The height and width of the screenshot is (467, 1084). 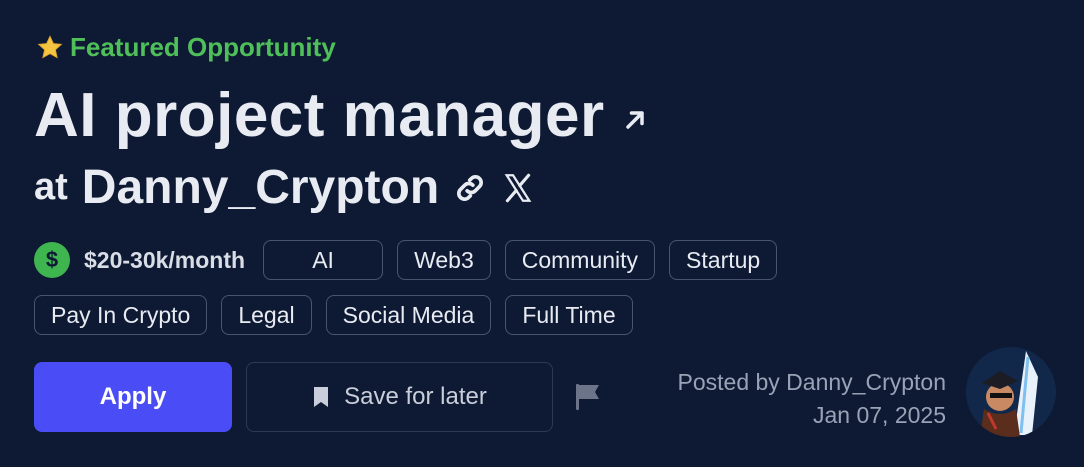 I want to click on posted-info: Posted by Danny_Crypton Jan 07, 2025, so click(x=812, y=399).